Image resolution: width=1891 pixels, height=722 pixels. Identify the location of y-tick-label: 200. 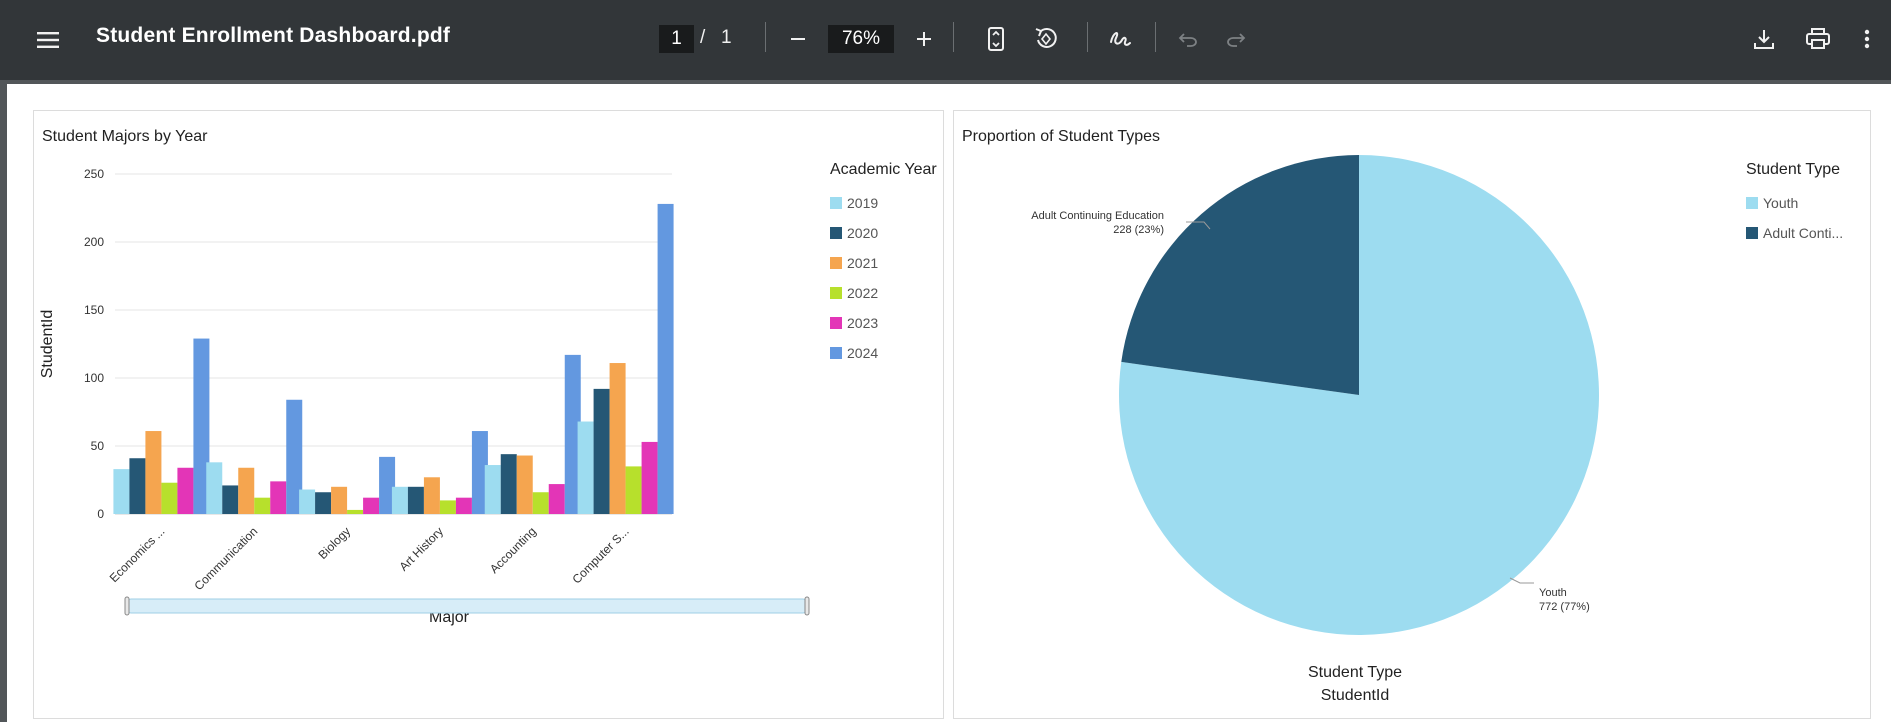
(94, 242).